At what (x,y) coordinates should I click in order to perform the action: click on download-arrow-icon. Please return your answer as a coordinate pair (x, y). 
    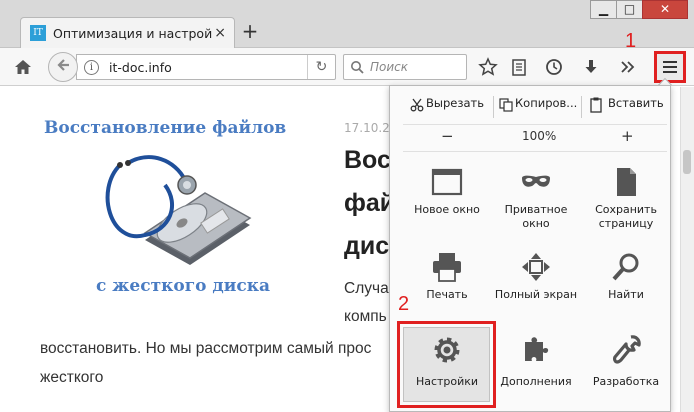
    Looking at the image, I should click on (591, 67).